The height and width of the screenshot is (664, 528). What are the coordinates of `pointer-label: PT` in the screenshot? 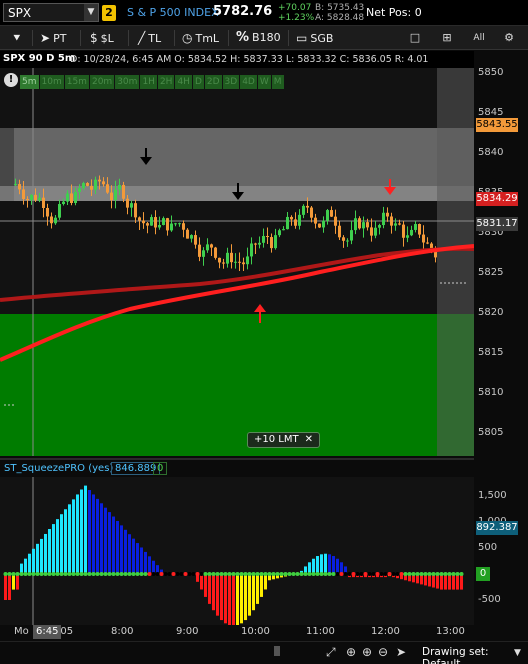 It's located at (60, 38).